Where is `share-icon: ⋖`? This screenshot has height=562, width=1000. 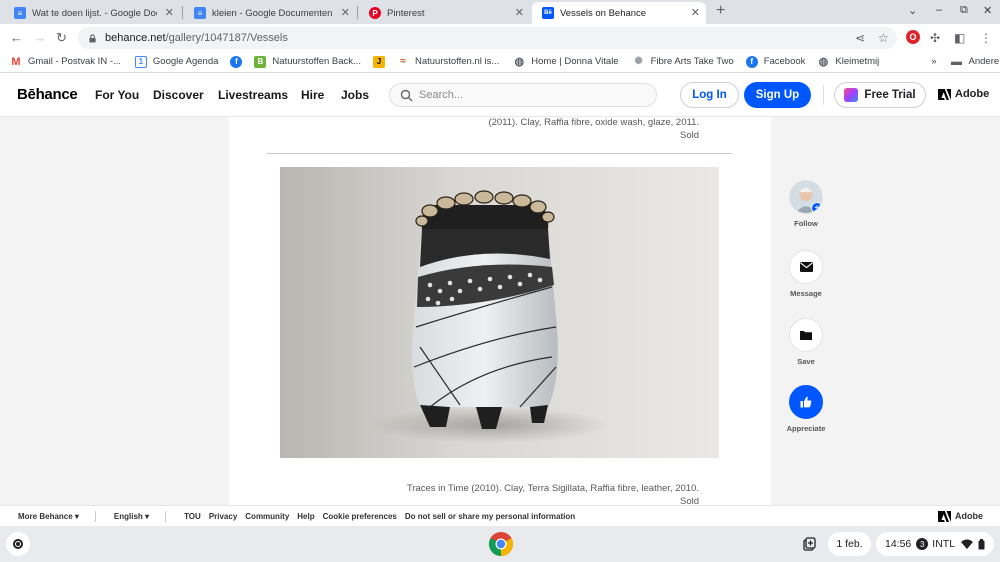 share-icon: ⋖ is located at coordinates (860, 38).